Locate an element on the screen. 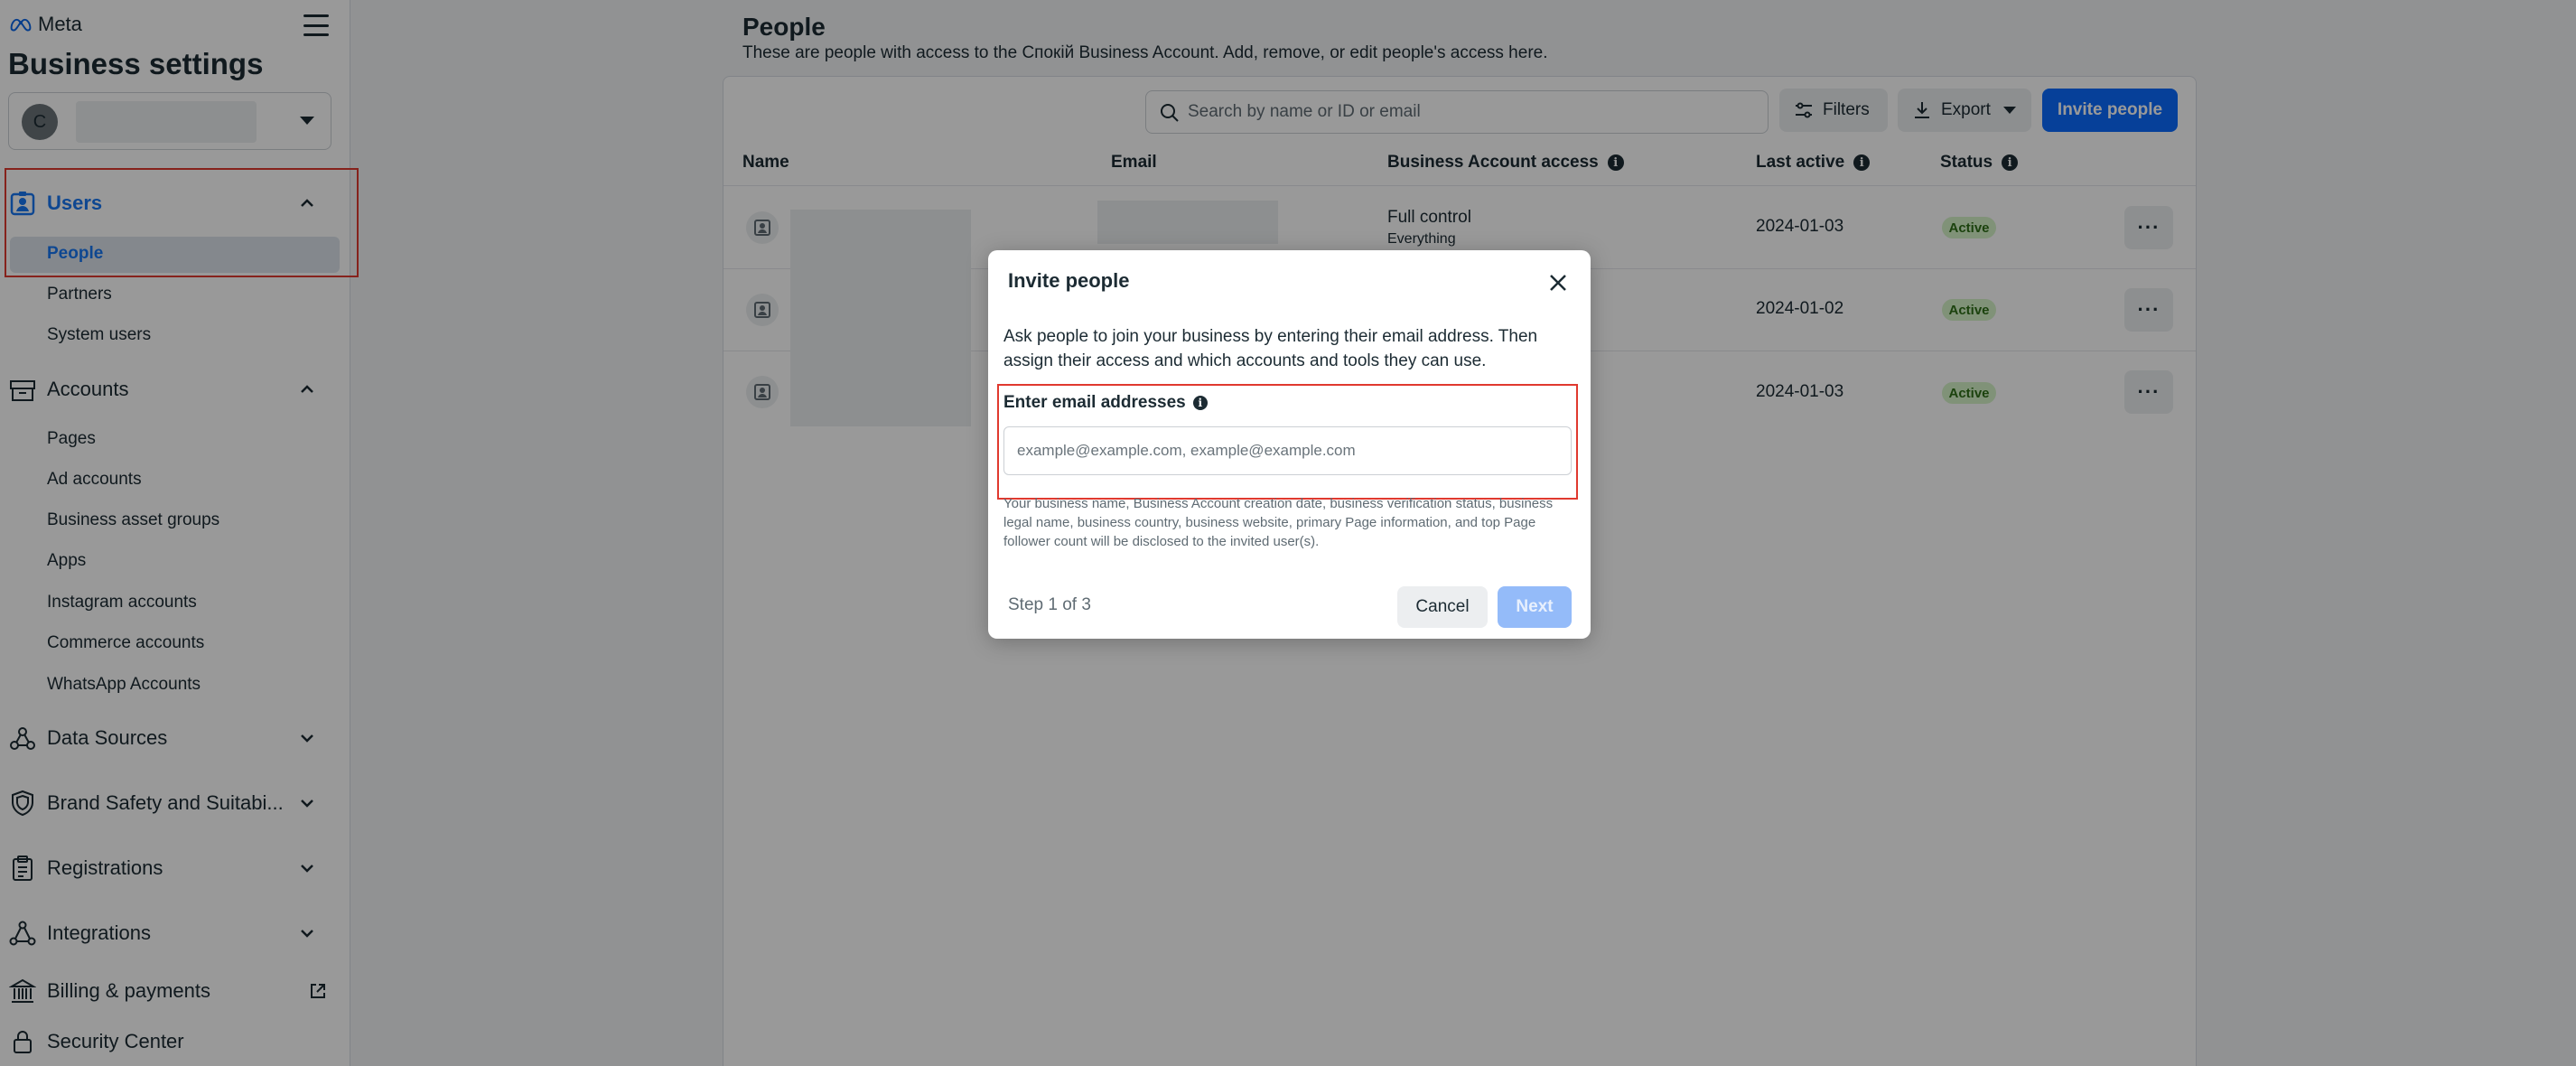 The width and height of the screenshot is (2576, 1066). info-icon: i is located at coordinates (1200, 403).